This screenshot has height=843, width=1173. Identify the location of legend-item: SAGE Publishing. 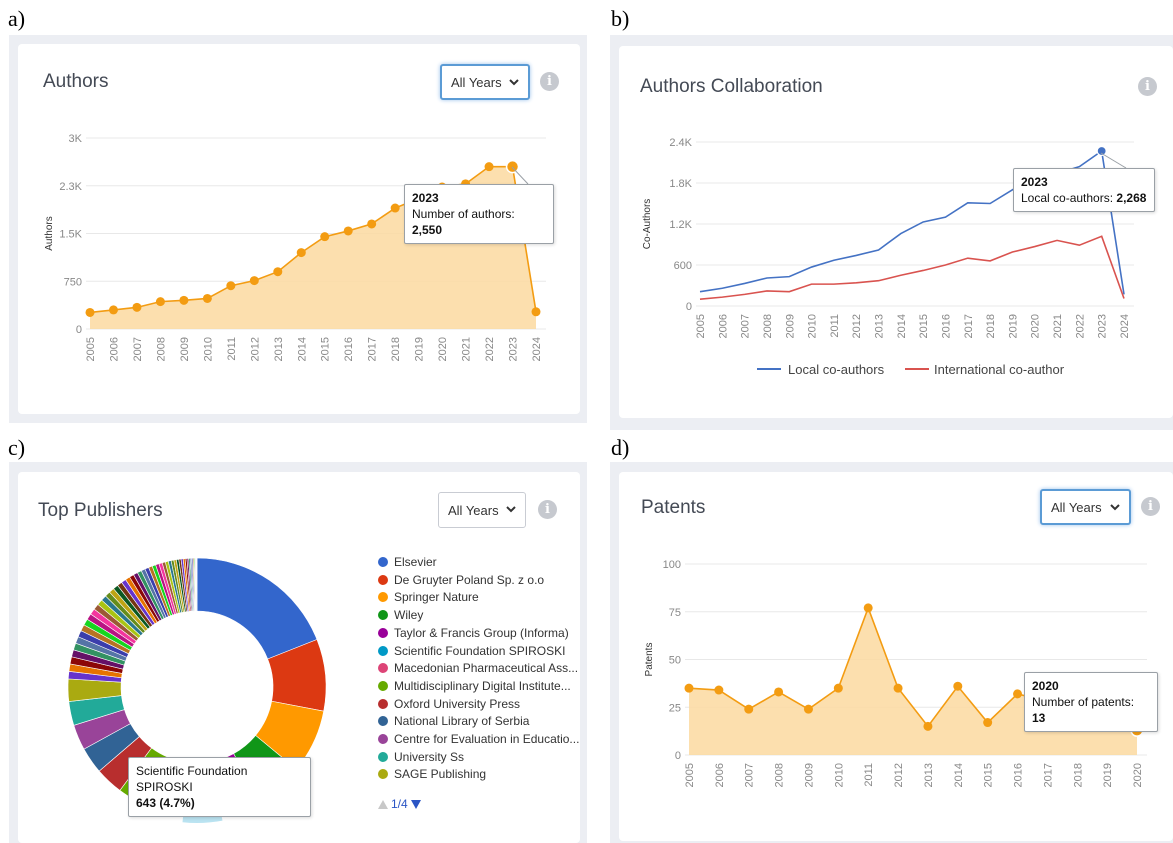
(432, 774).